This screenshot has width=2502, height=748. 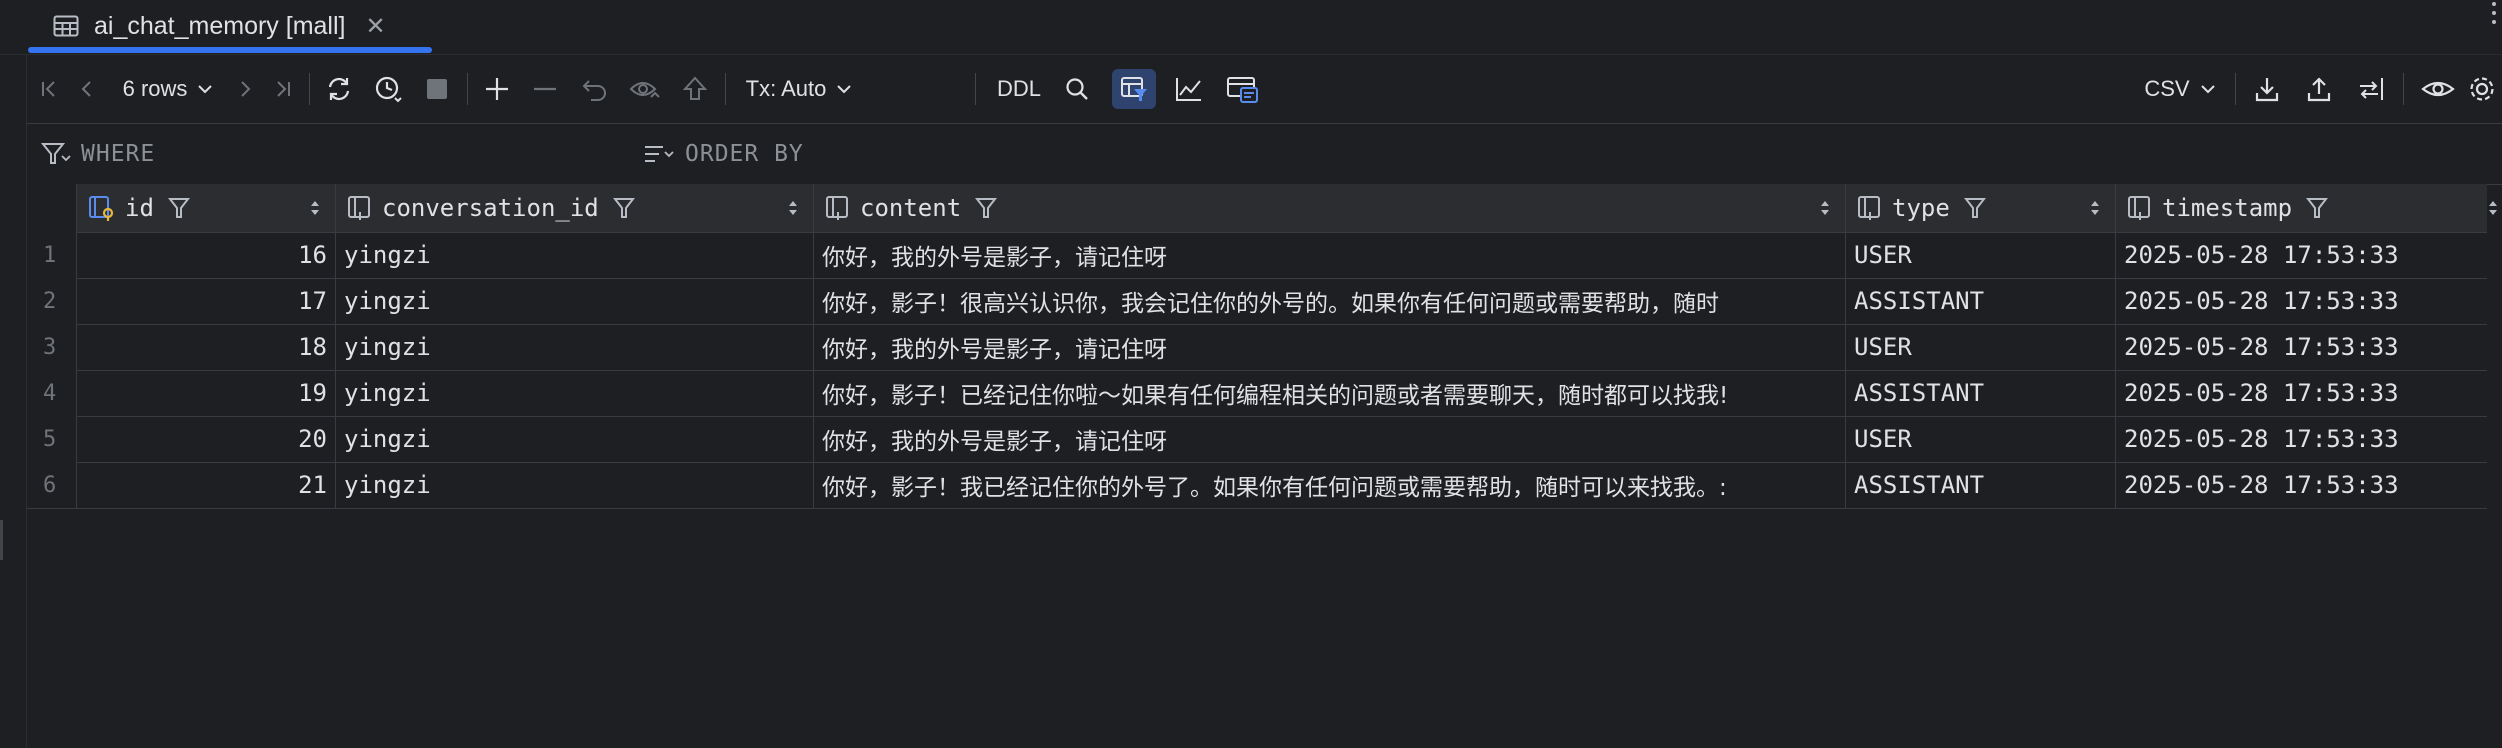 What do you see at coordinates (911, 208) in the screenshot?
I see `column-name: content` at bounding box center [911, 208].